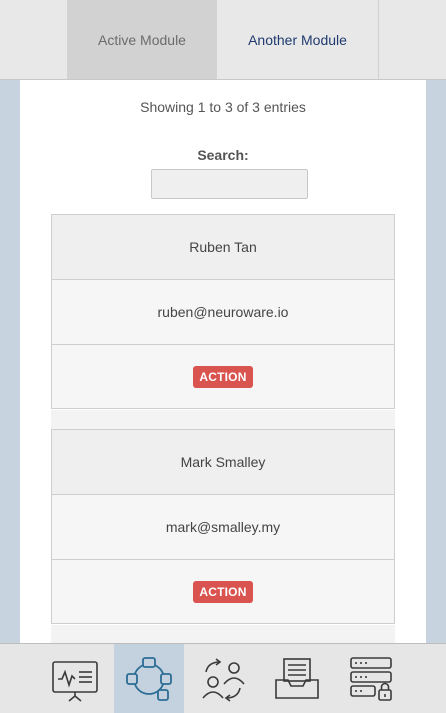 The height and width of the screenshot is (713, 446). Describe the element at coordinates (229, 184) in the screenshot. I see `search-input` at that location.